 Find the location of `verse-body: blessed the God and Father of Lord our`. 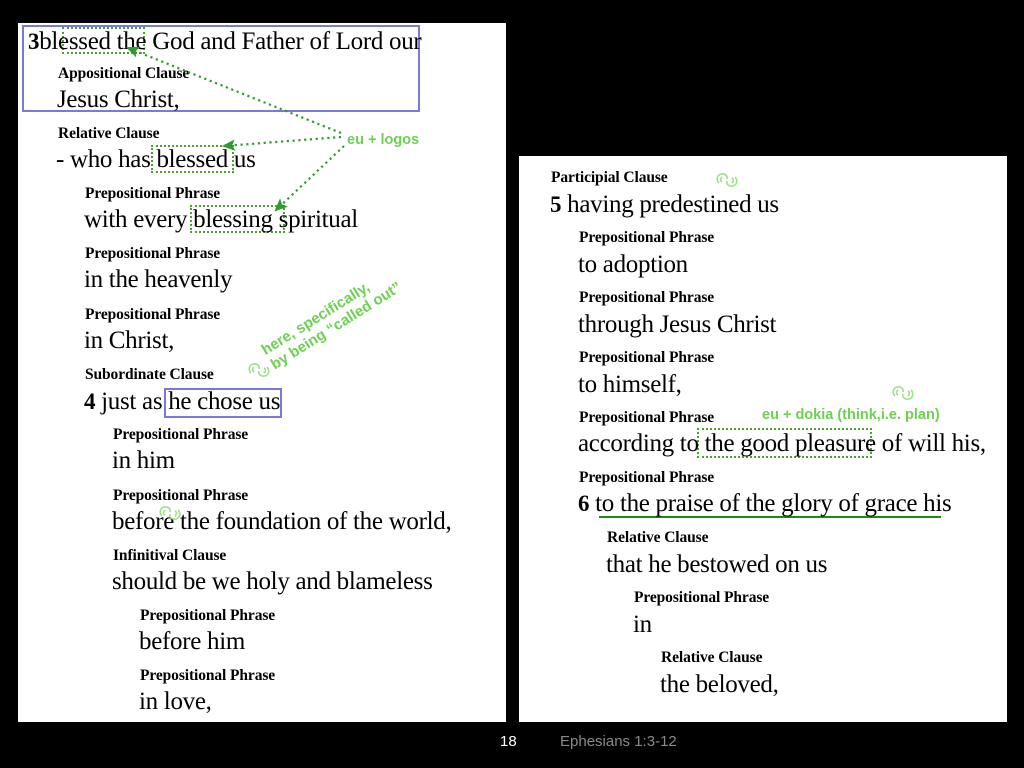

verse-body: blessed the God and Father of Lord our is located at coordinates (230, 41).